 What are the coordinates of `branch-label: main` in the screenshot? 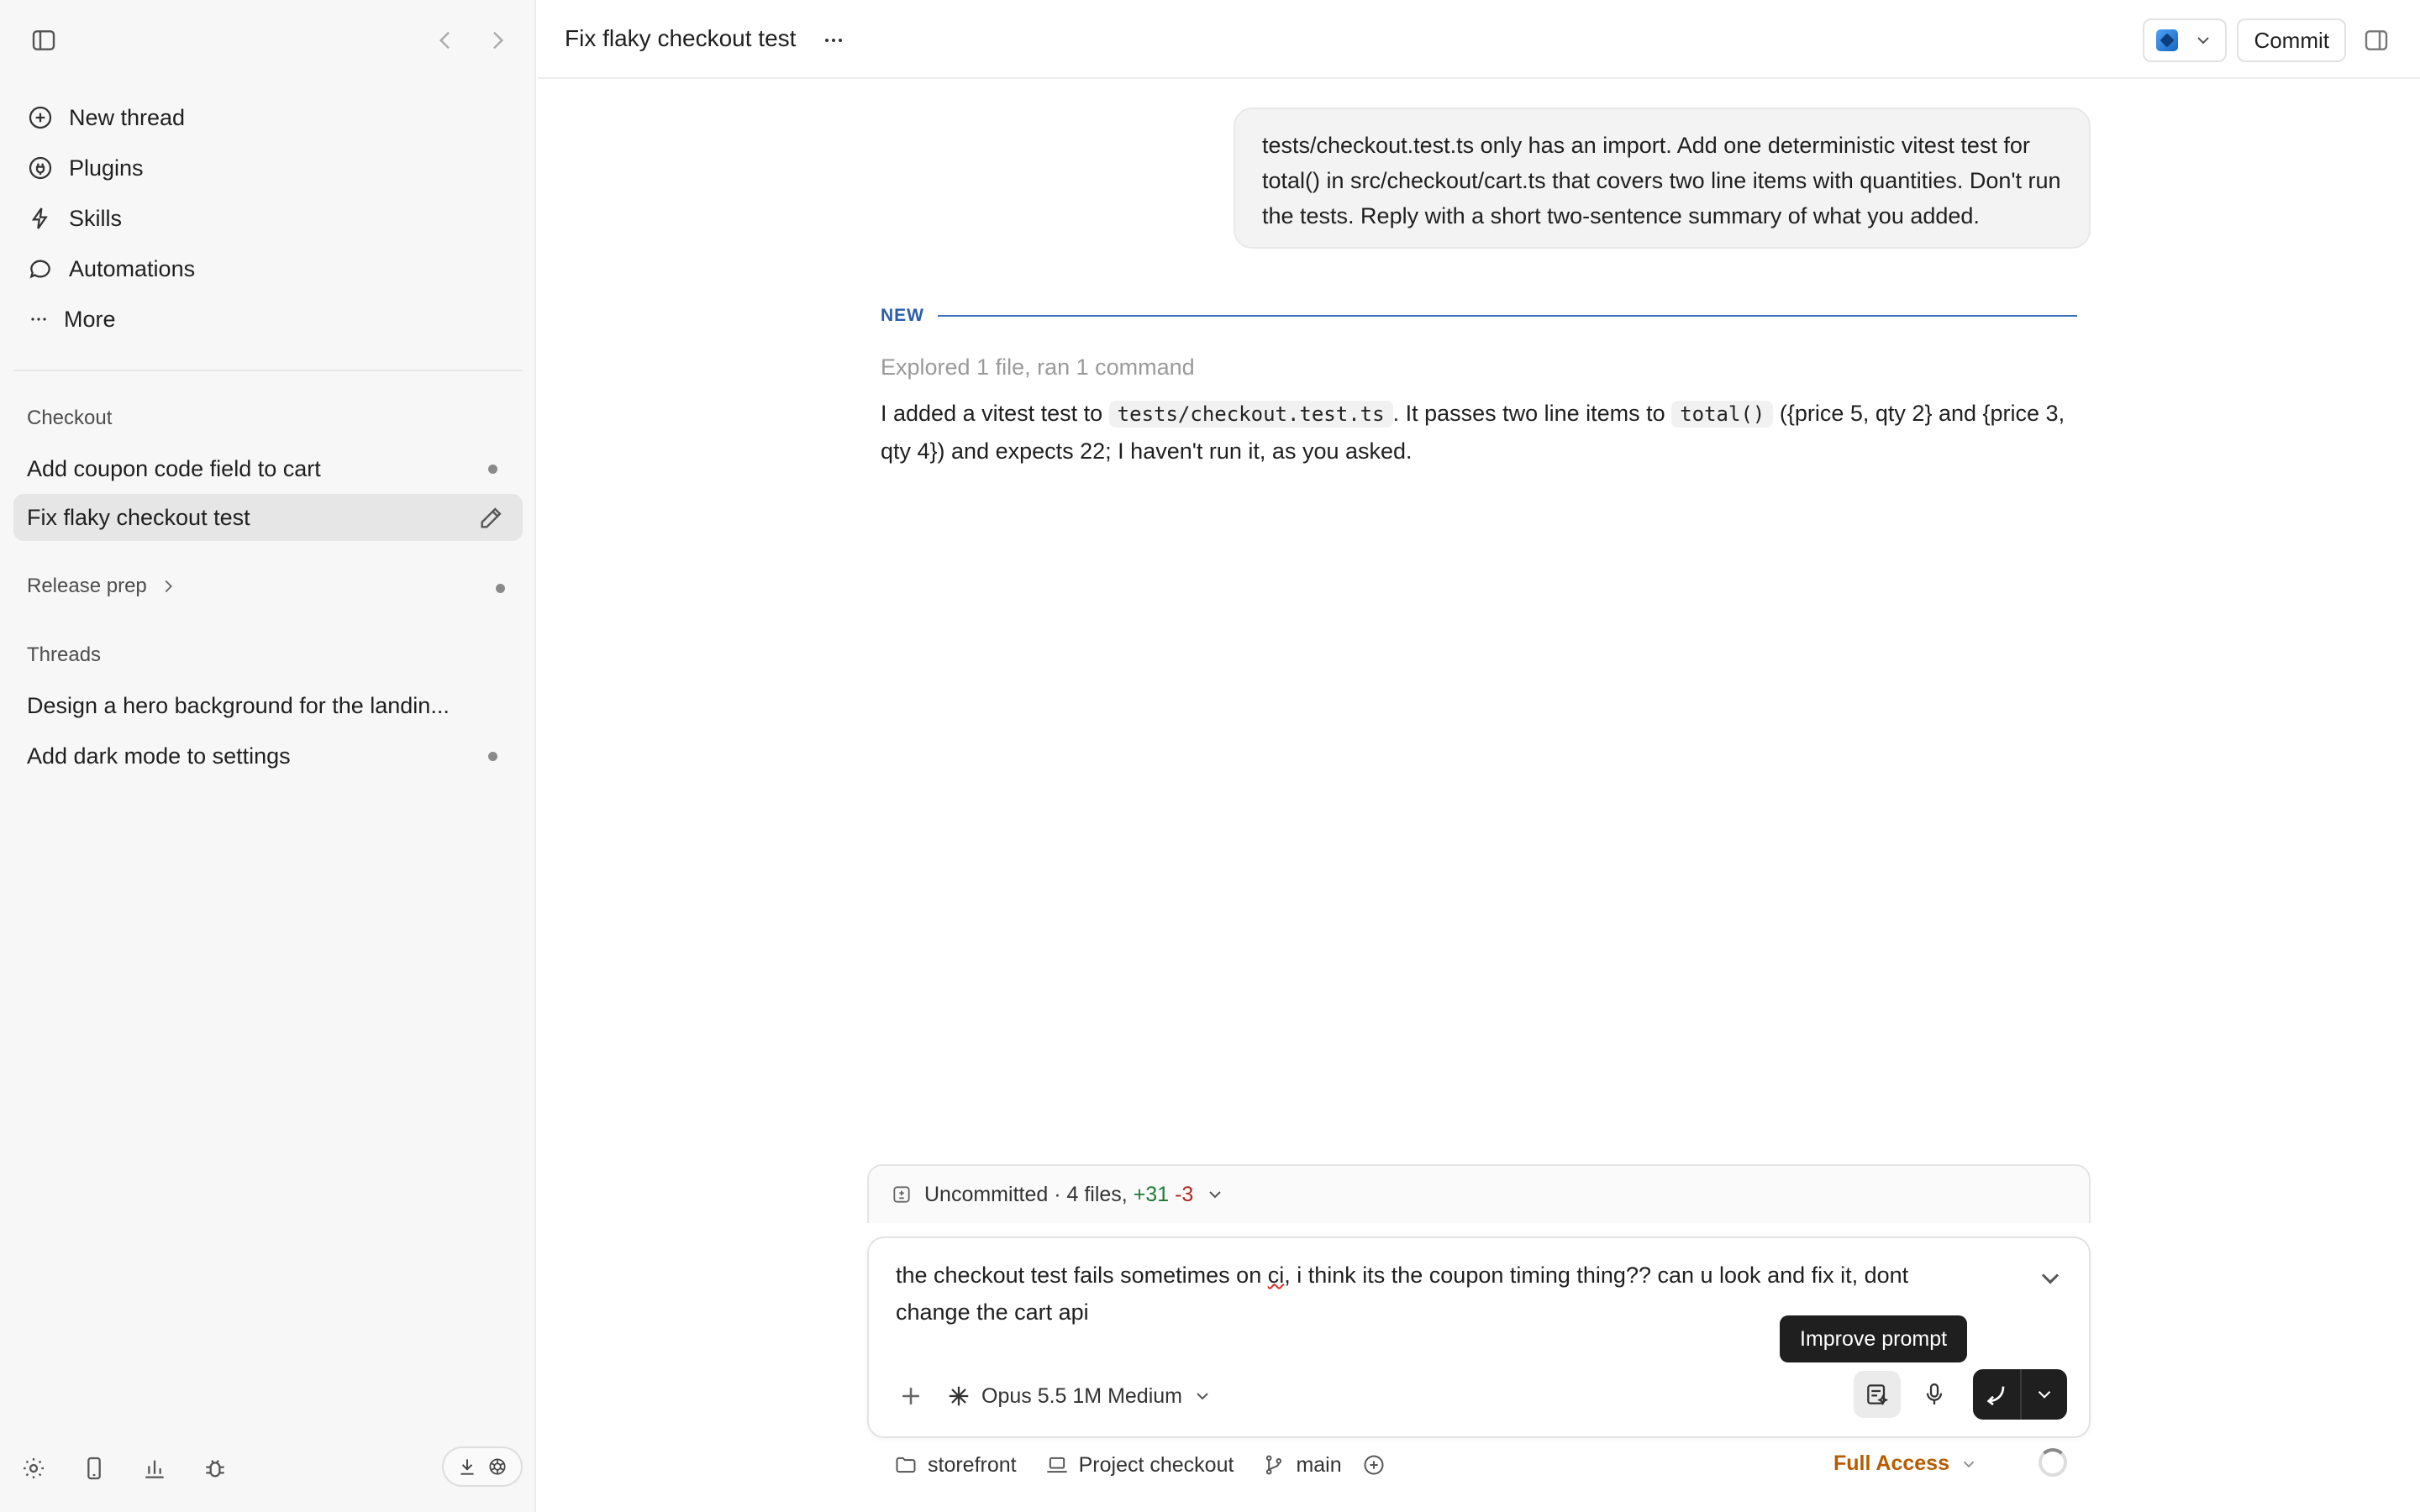 It's located at (1319, 1464).